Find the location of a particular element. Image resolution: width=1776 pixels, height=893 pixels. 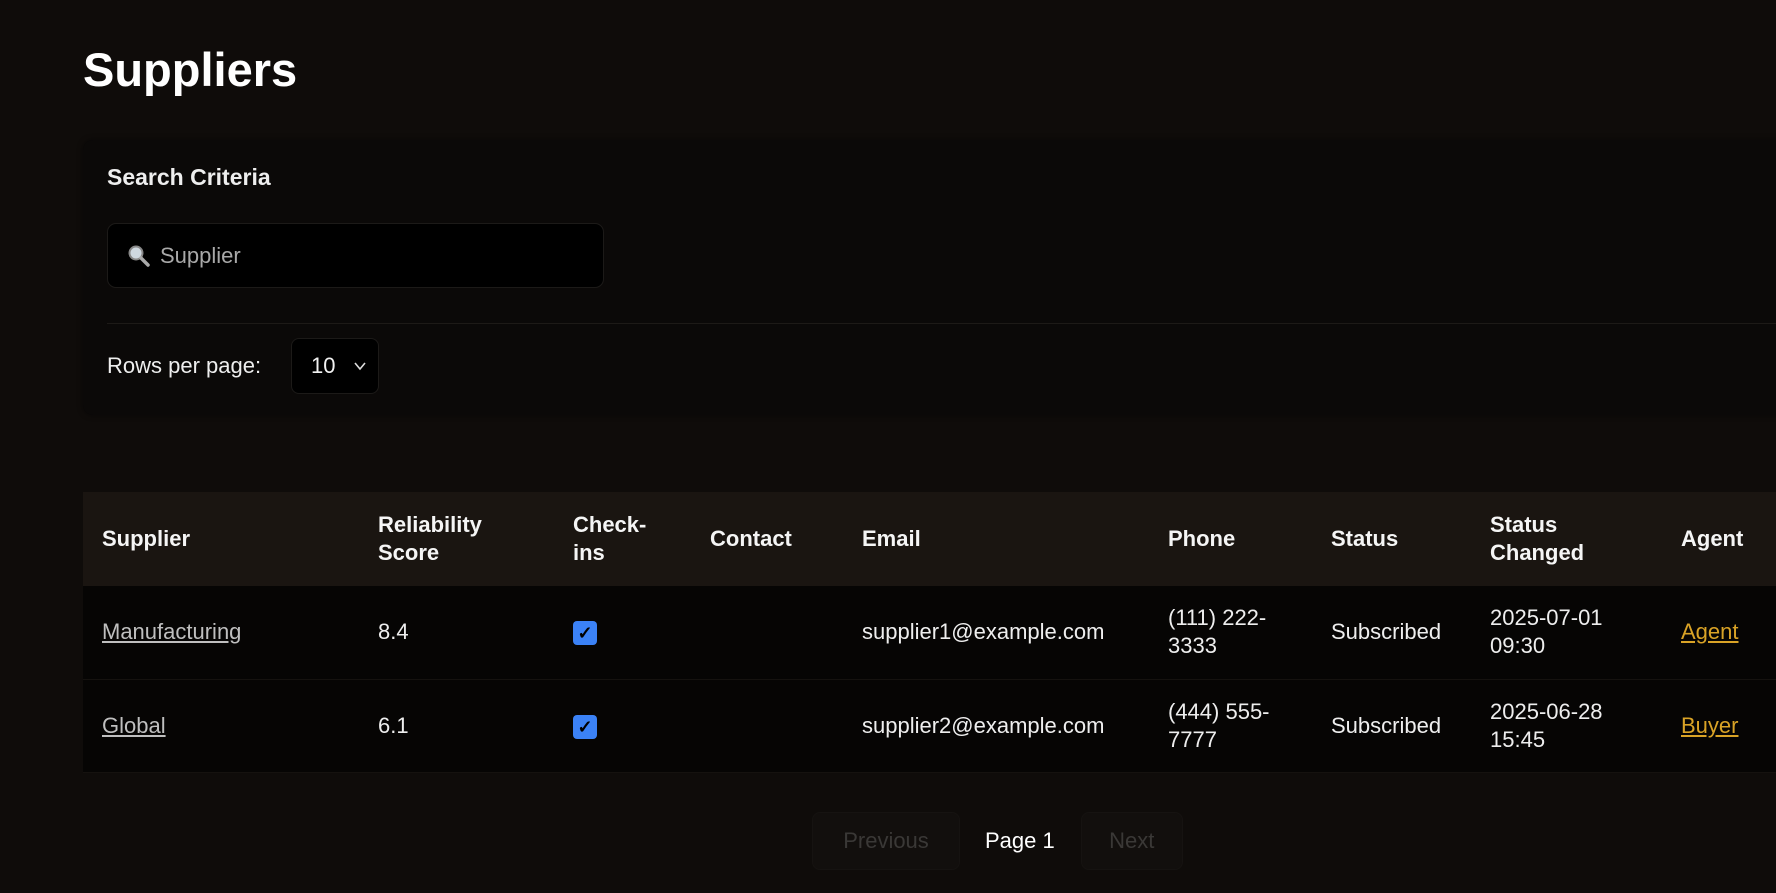

agent-link: Agent is located at coordinates (1710, 631).